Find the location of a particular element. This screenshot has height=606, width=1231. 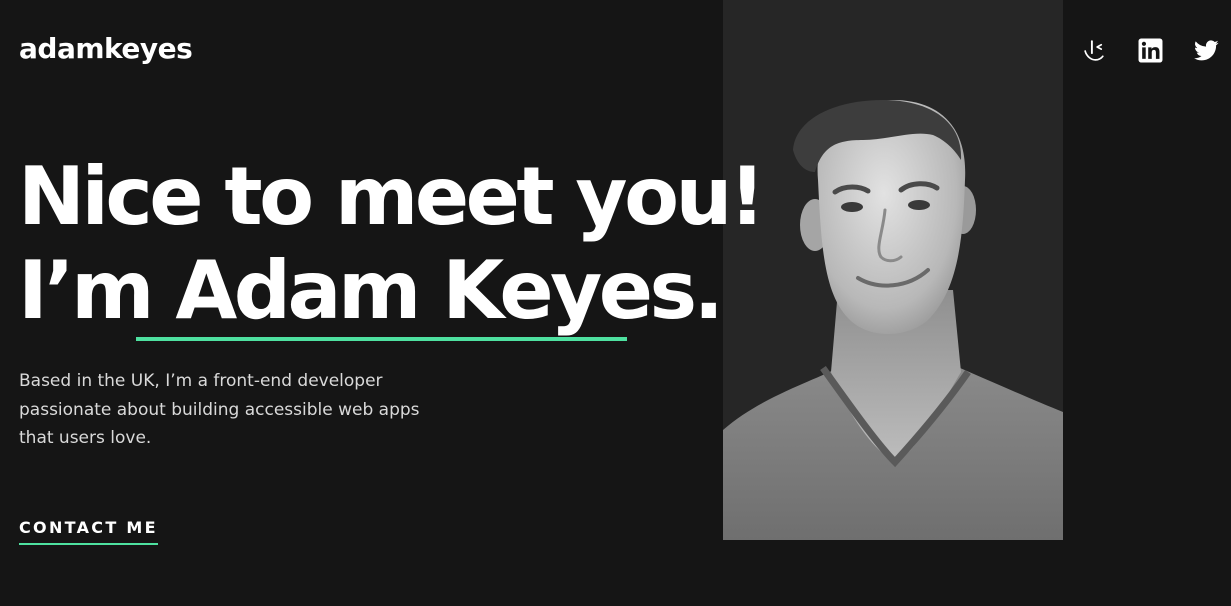

hero-name: Adam Keyes. is located at coordinates (449, 290).